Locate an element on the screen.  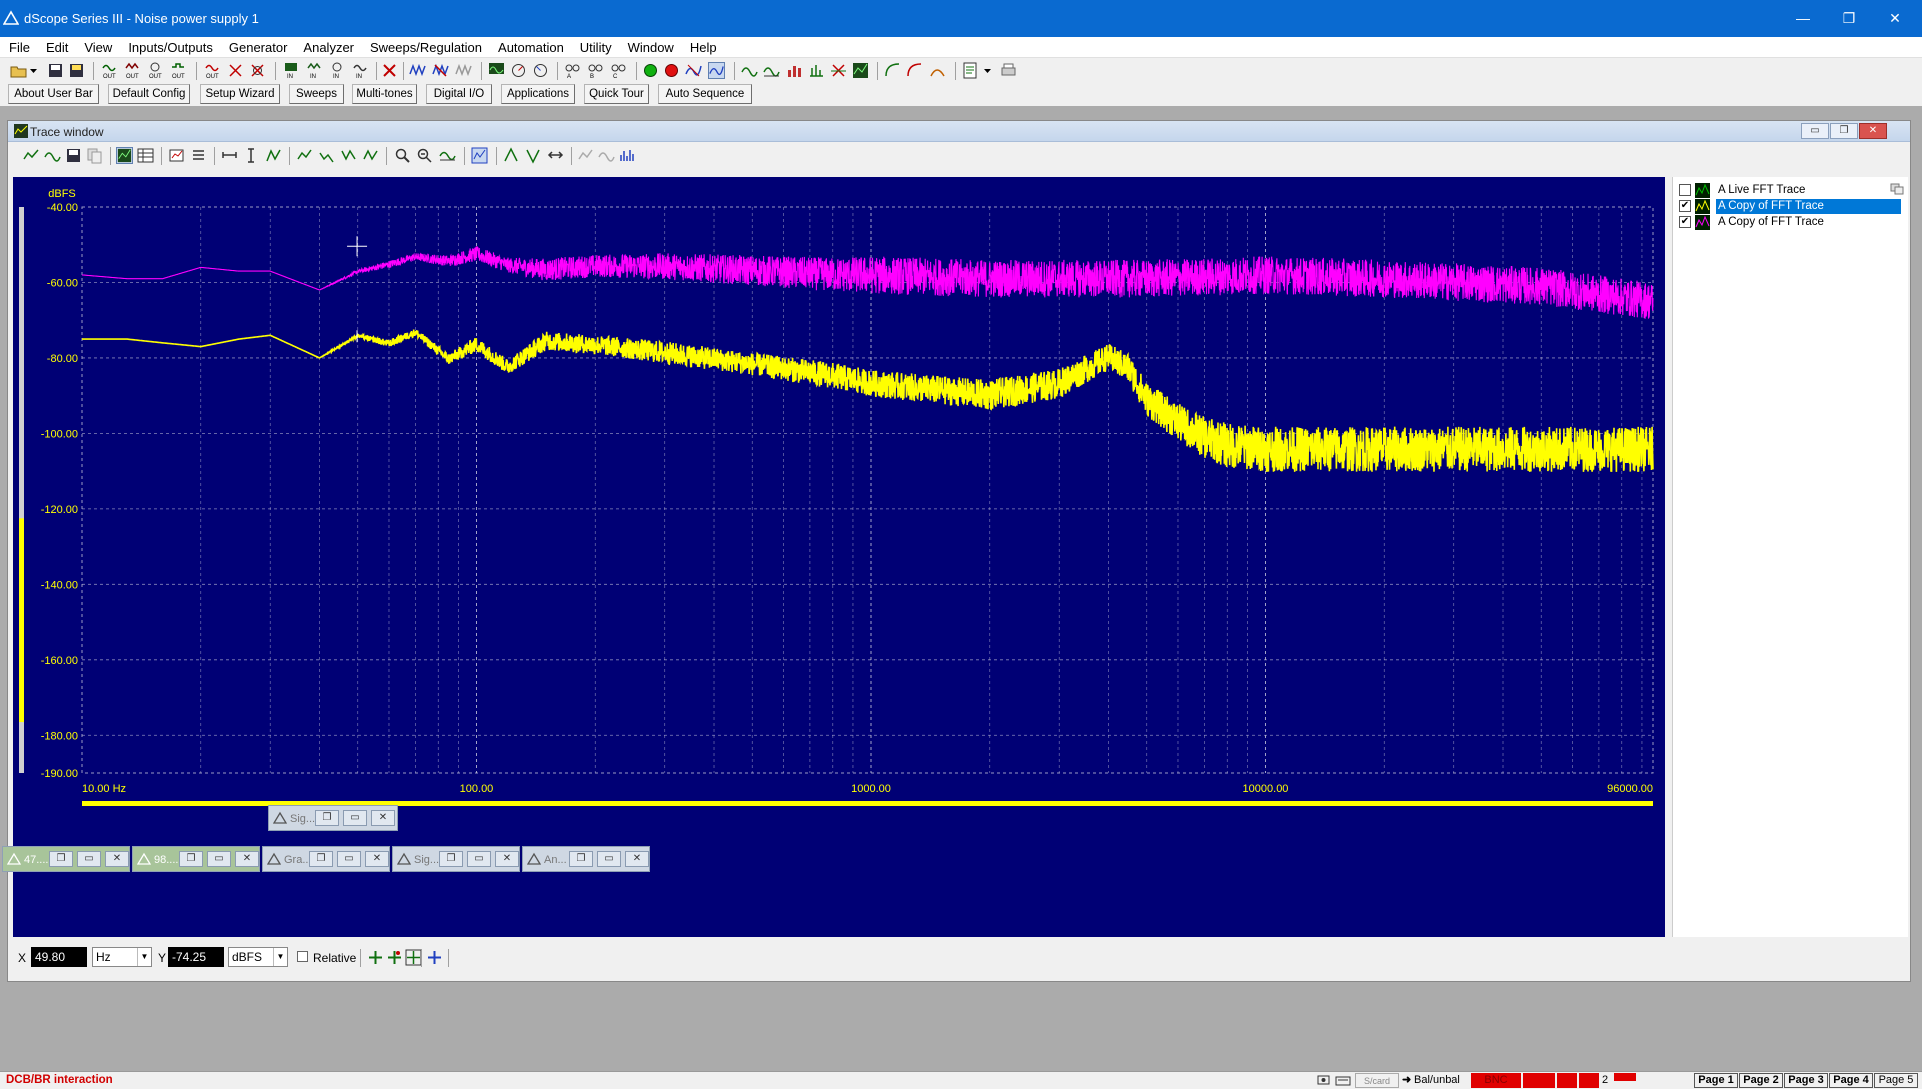
dropdown-arrow-icon is located at coordinates (33, 70).